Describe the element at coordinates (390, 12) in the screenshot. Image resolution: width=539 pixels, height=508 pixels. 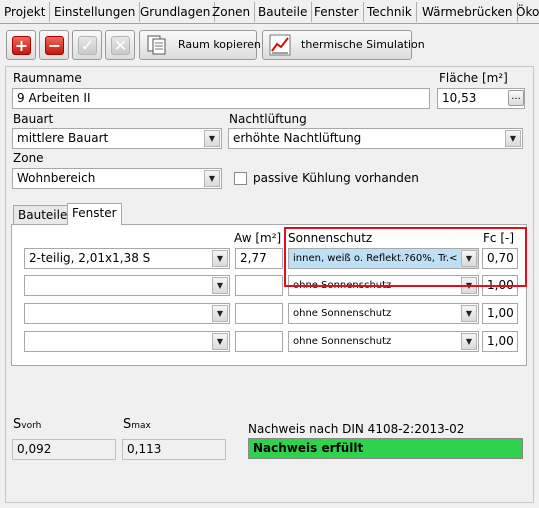
I see `menu-technik: Technik` at that location.